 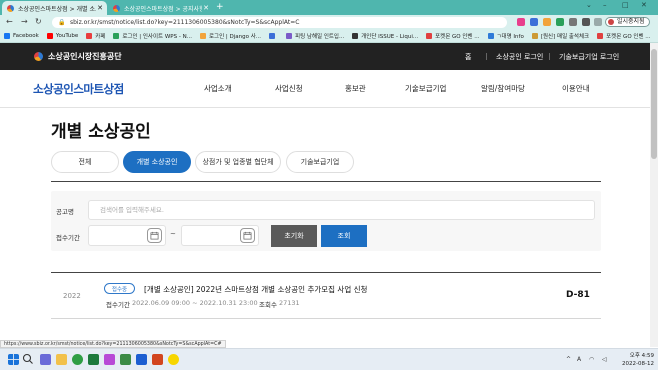 I want to click on tab-individual-merchant: 개별 소상공인, so click(x=157, y=162).